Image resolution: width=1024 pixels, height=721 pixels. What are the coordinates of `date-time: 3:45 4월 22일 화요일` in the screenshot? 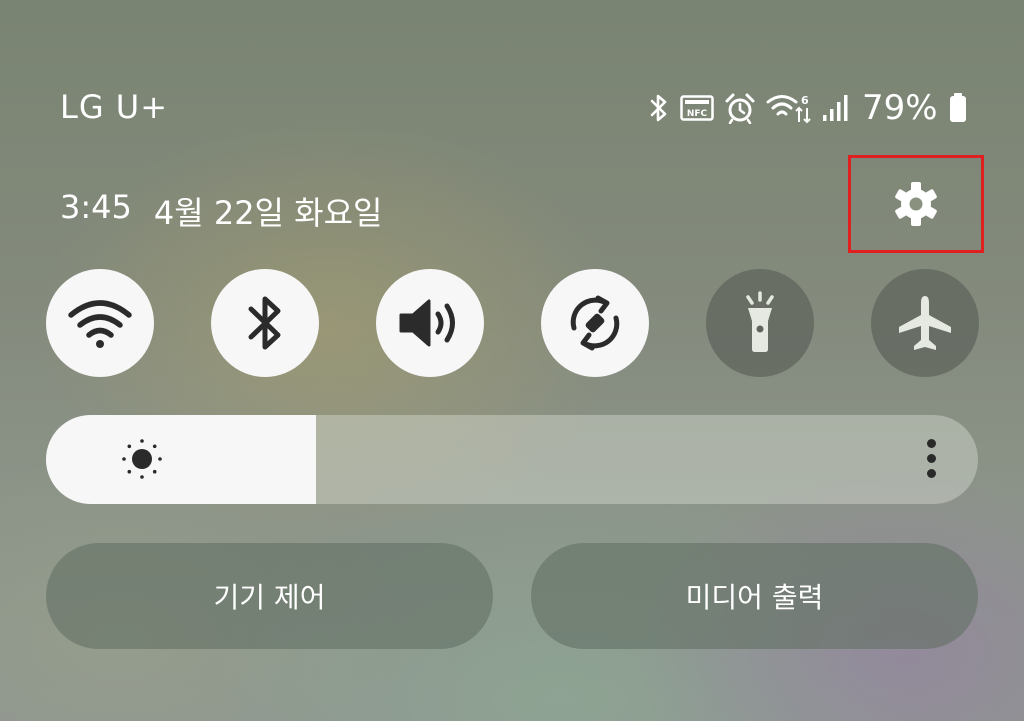 It's located at (221, 211).